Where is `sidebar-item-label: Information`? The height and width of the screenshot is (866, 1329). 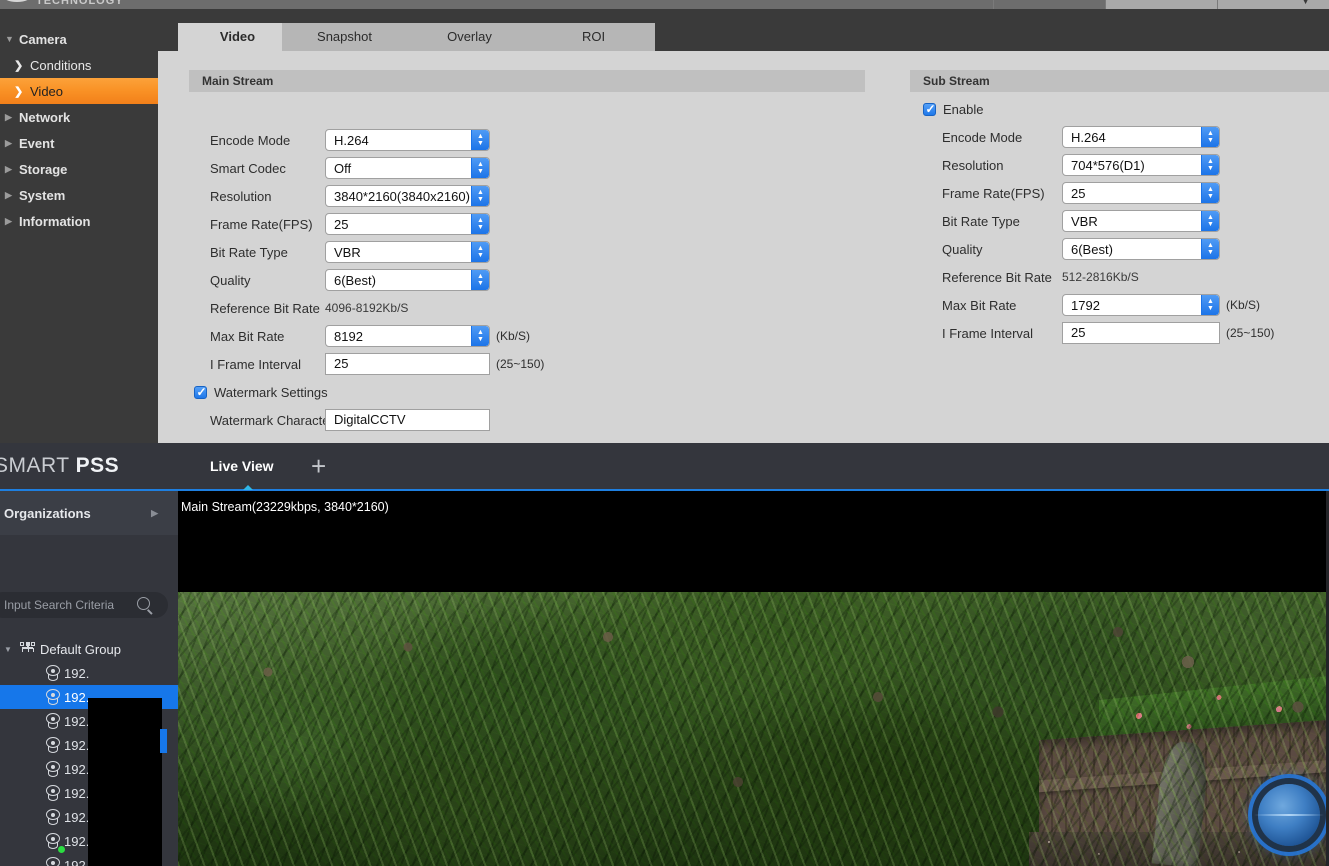
sidebar-item-label: Information is located at coordinates (55, 221).